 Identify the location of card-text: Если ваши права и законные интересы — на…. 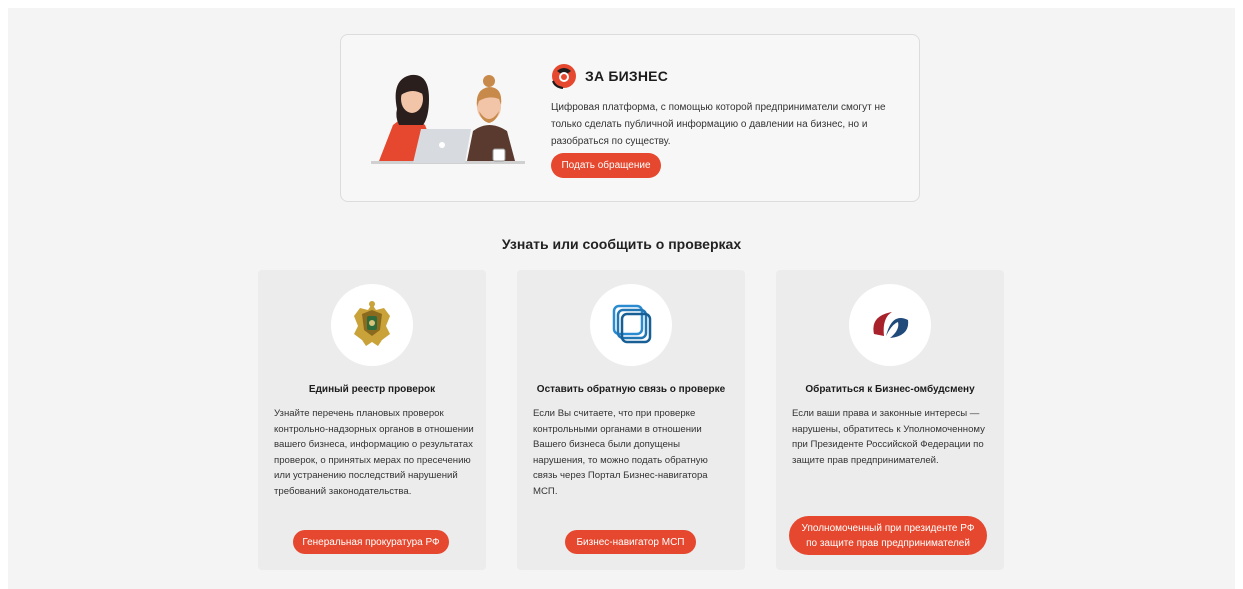
(888, 437).